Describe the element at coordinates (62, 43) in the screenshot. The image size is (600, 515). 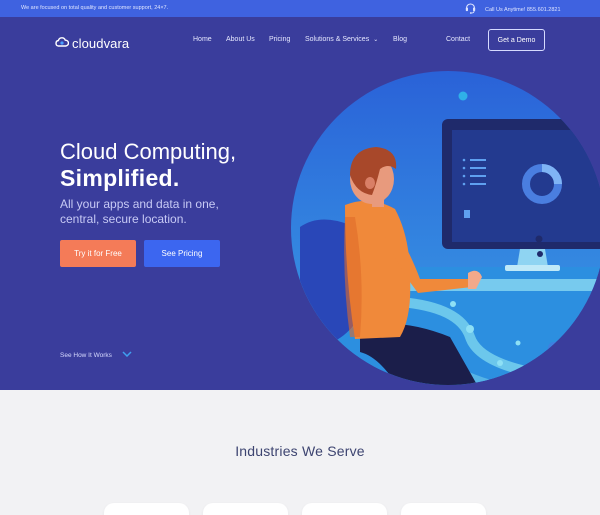
I see `cloud-icon` at that location.